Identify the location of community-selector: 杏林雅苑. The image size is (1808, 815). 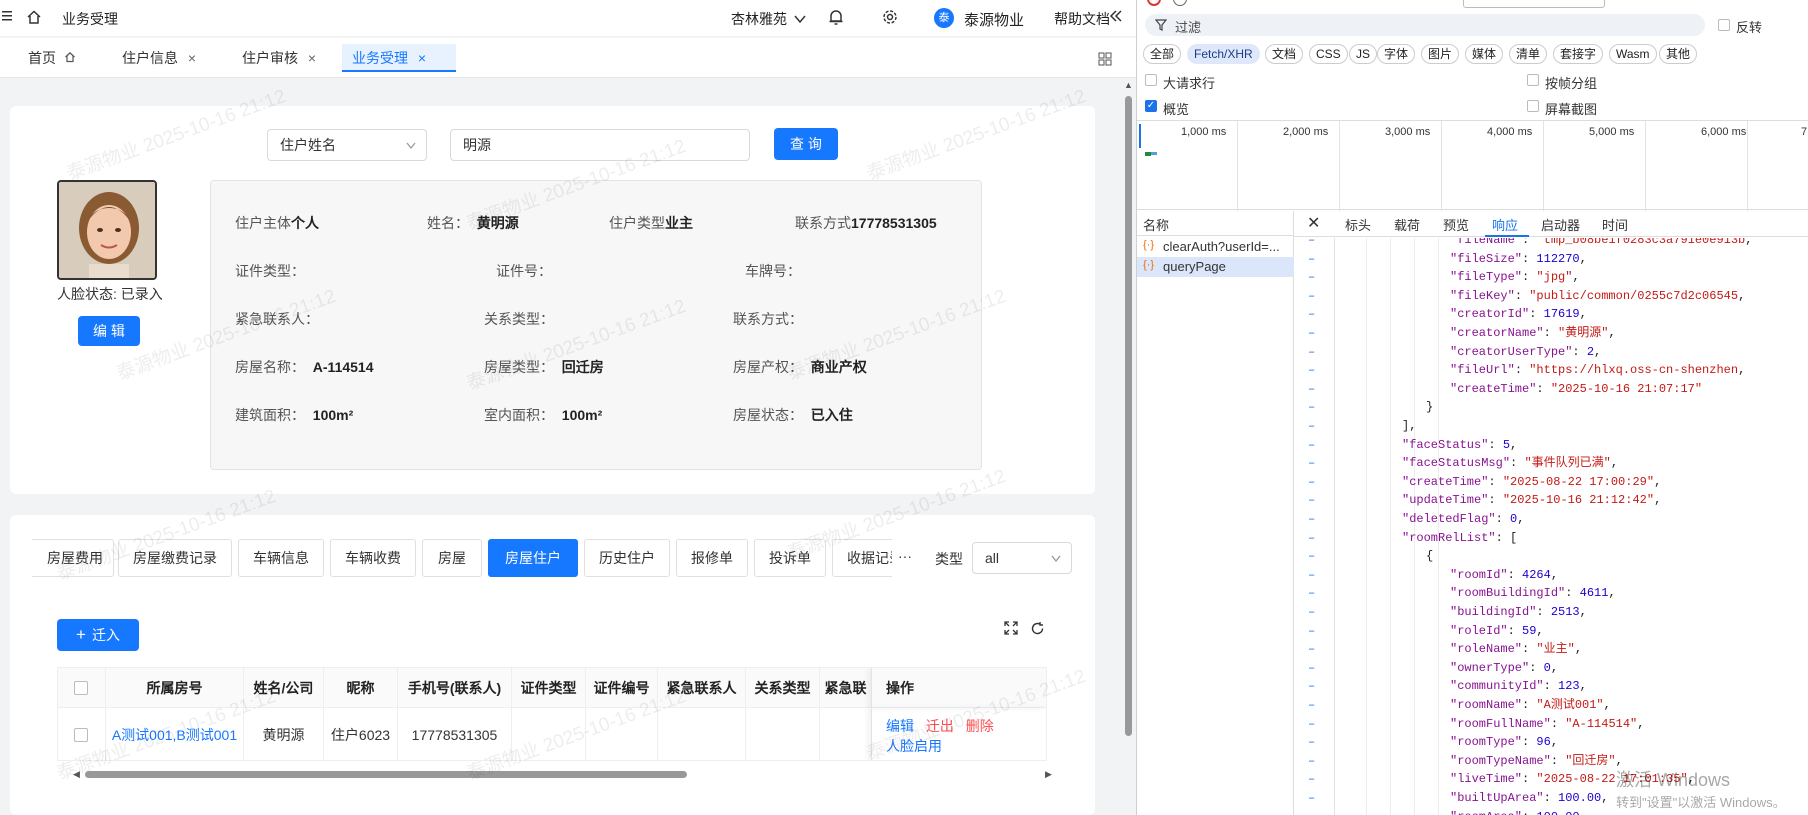
(768, 19).